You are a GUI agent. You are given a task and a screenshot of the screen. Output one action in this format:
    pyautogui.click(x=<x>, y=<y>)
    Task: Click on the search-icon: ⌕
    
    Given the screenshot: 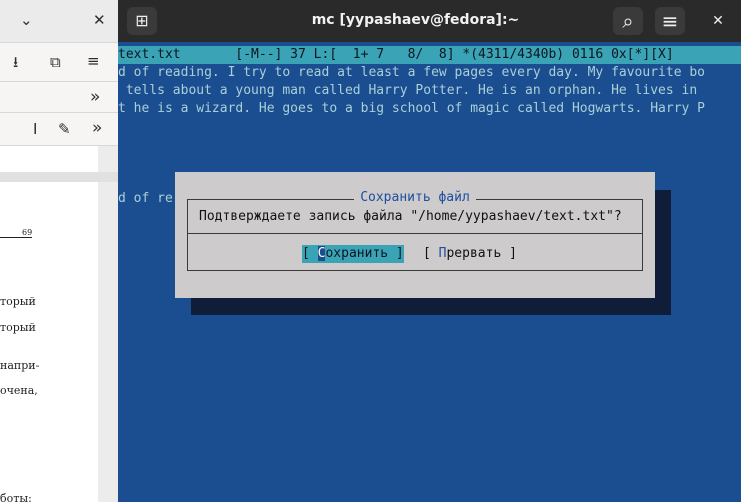 What is the action you would take?
    pyautogui.click(x=628, y=21)
    